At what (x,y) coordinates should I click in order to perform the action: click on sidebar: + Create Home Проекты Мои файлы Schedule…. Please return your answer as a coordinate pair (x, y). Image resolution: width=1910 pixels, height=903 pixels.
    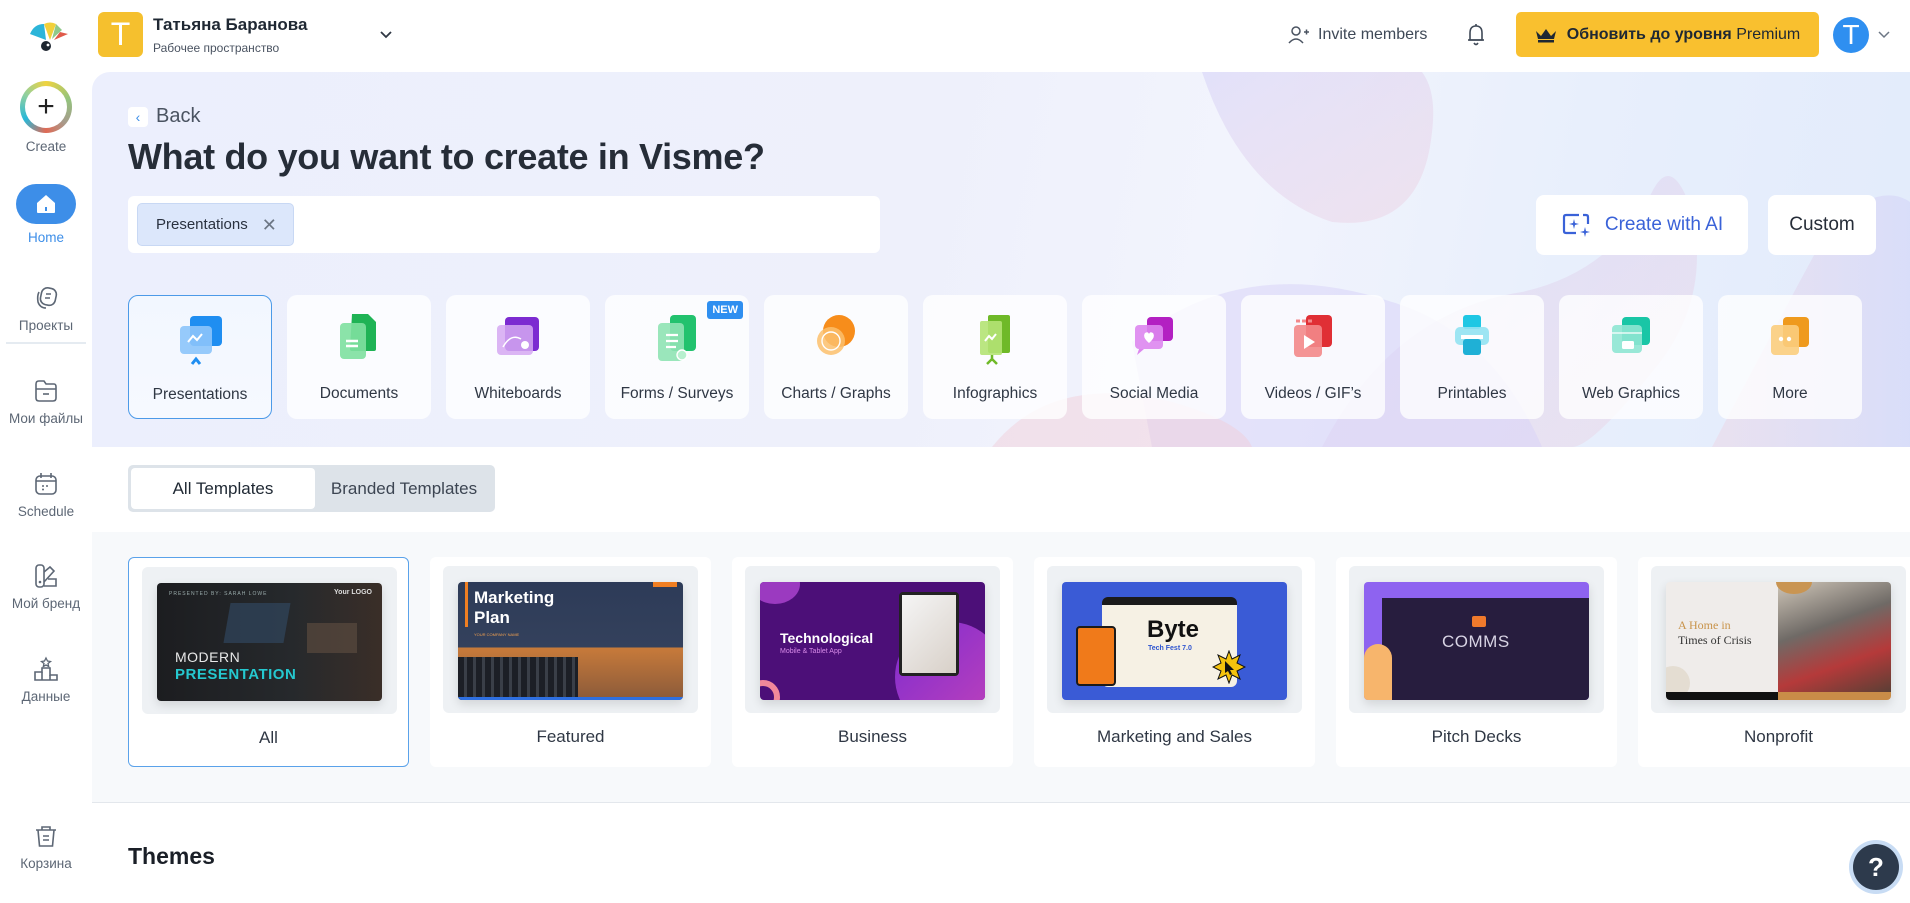
    Looking at the image, I should click on (46, 487).